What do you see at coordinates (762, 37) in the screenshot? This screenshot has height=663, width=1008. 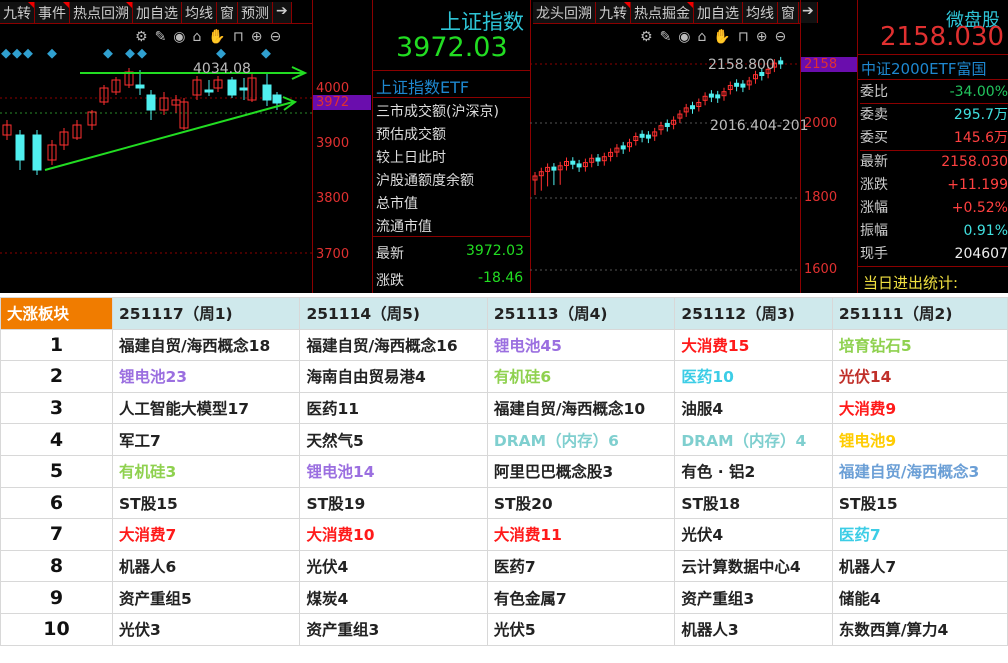 I see `zoom-in-icon: ⊕` at bounding box center [762, 37].